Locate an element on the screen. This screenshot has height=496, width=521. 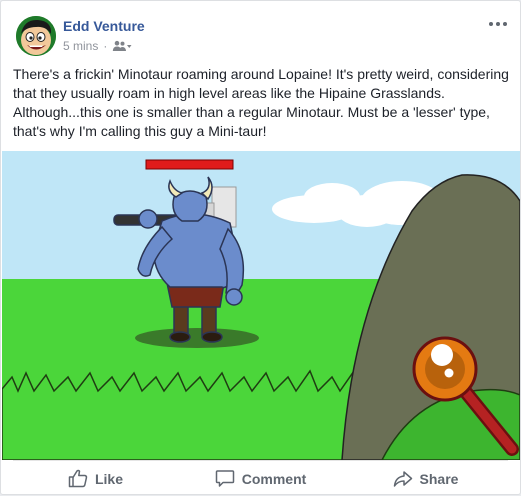
share-label: Share is located at coordinates (439, 478).